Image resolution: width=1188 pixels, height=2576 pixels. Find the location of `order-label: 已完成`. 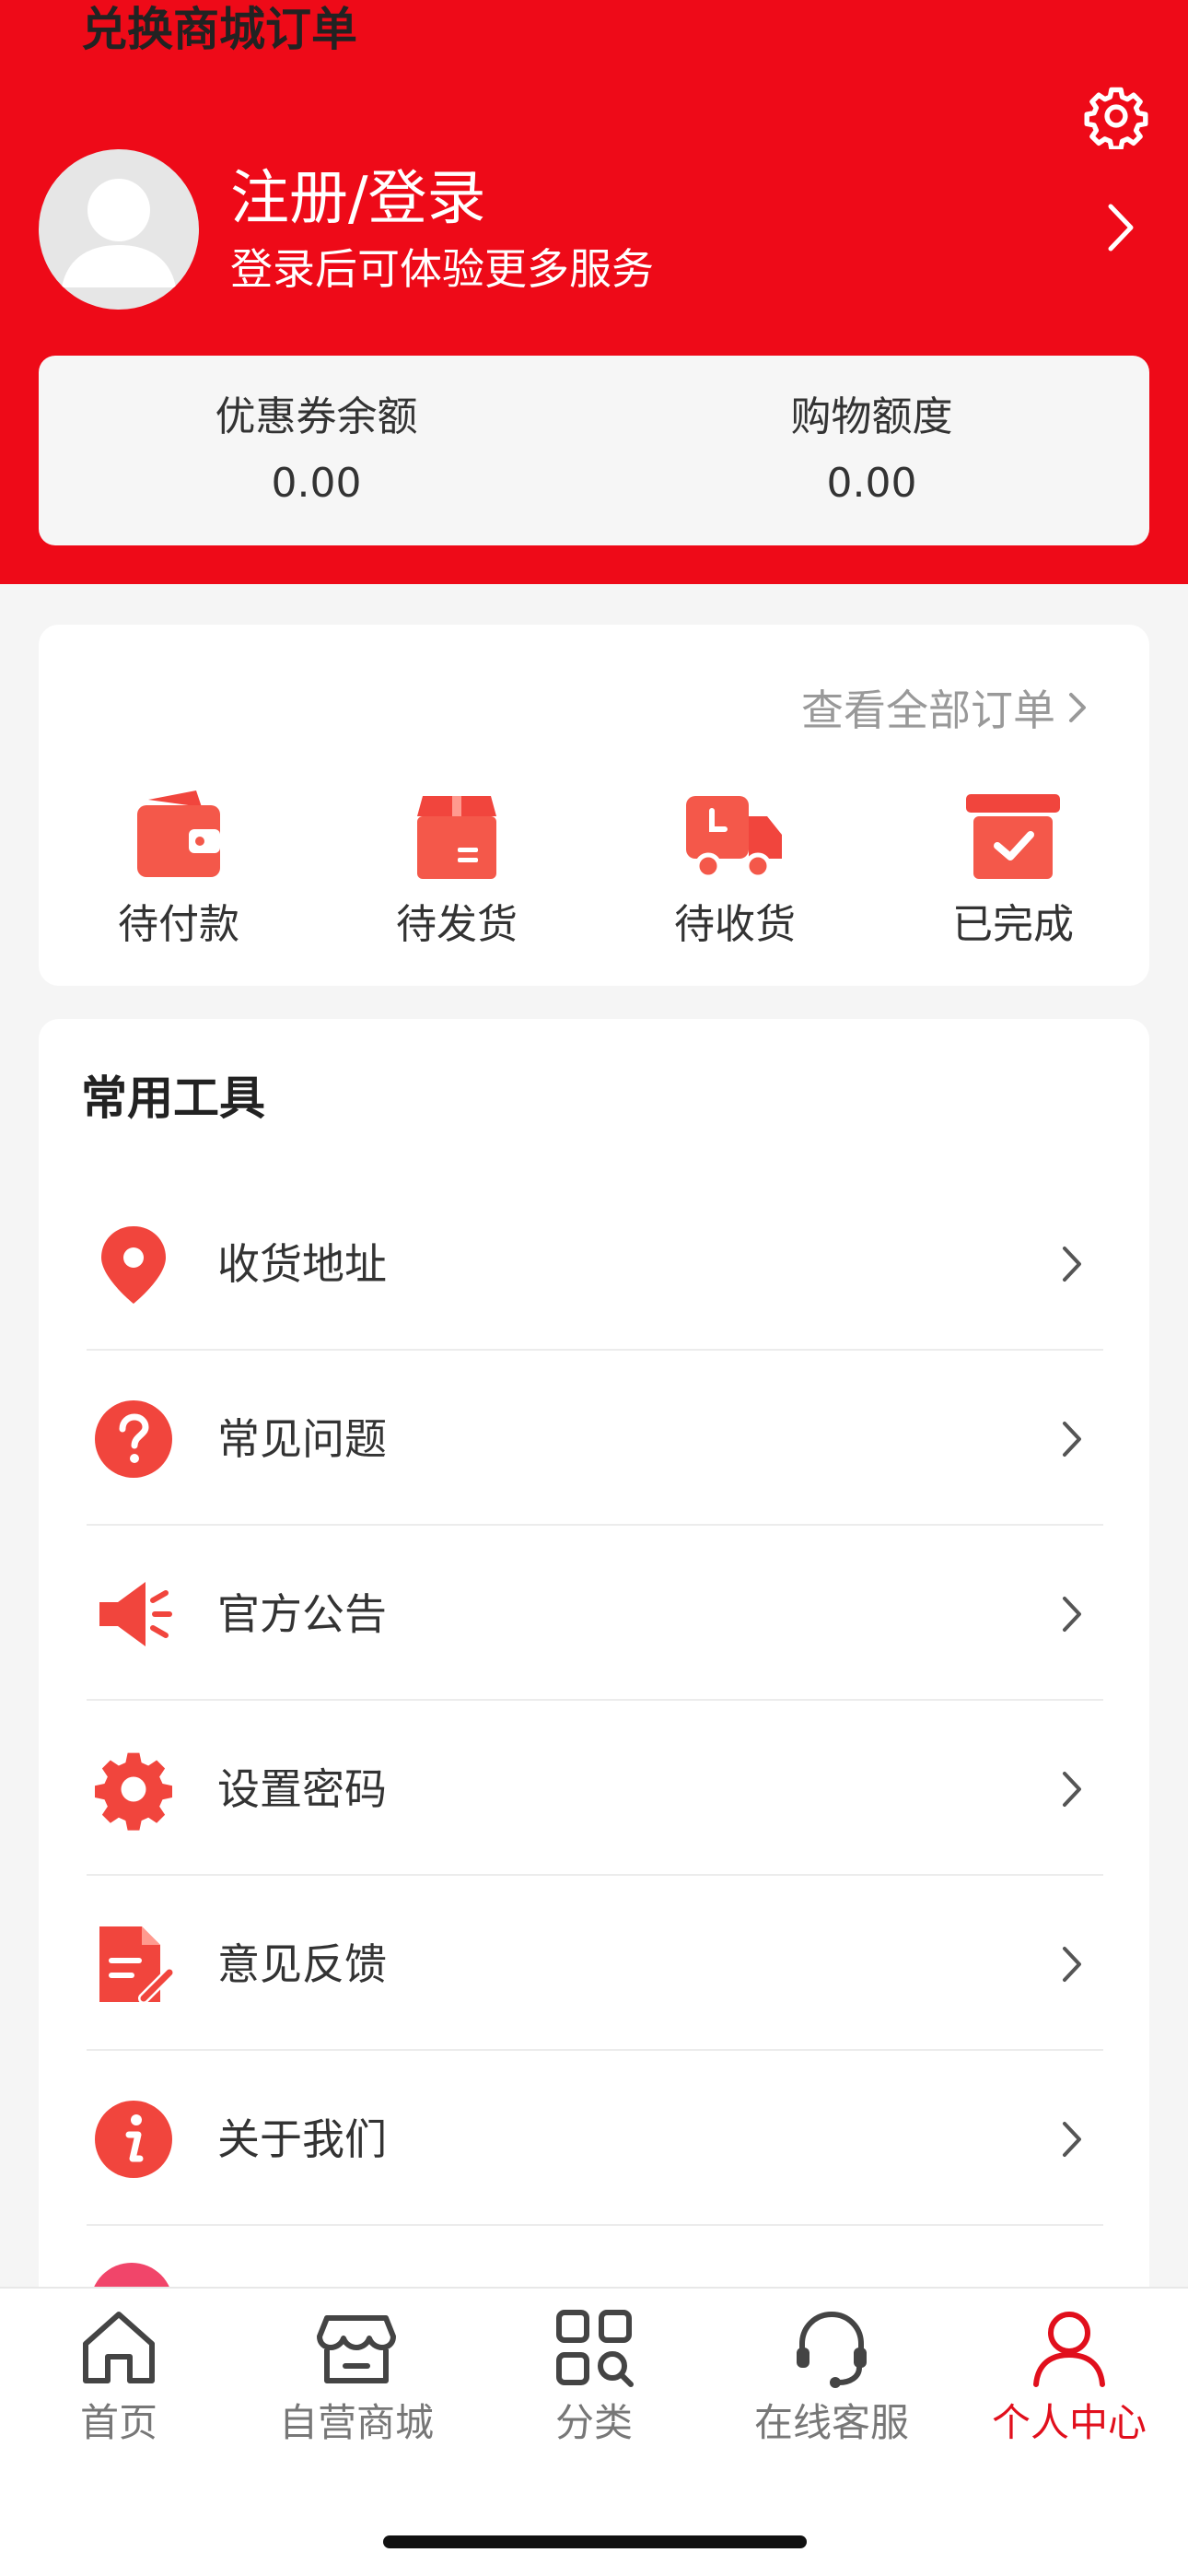

order-label: 已完成 is located at coordinates (1013, 924).